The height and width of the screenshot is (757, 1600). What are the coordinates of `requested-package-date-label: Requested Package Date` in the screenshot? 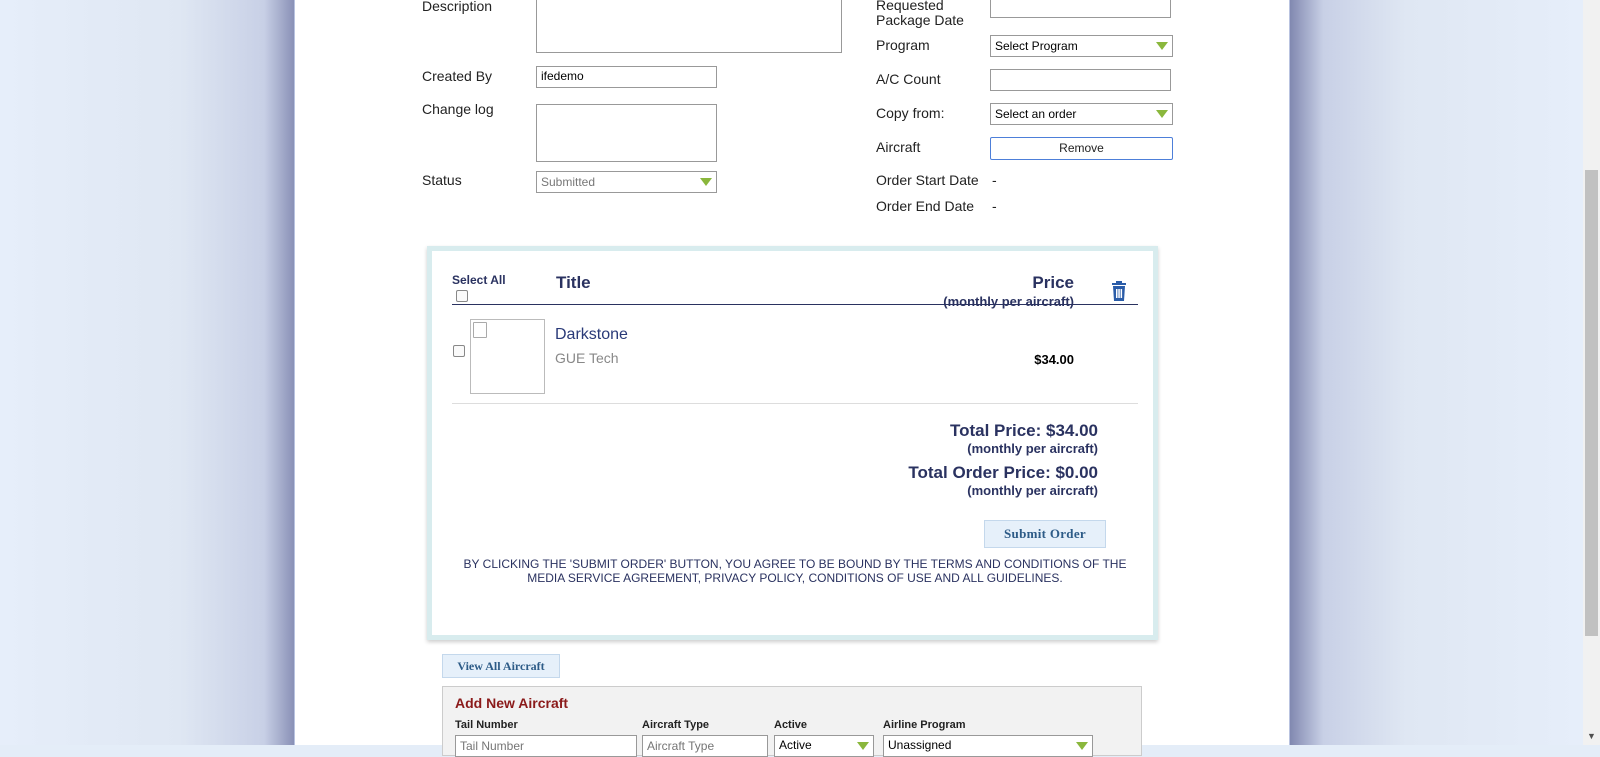 It's located at (920, 14).